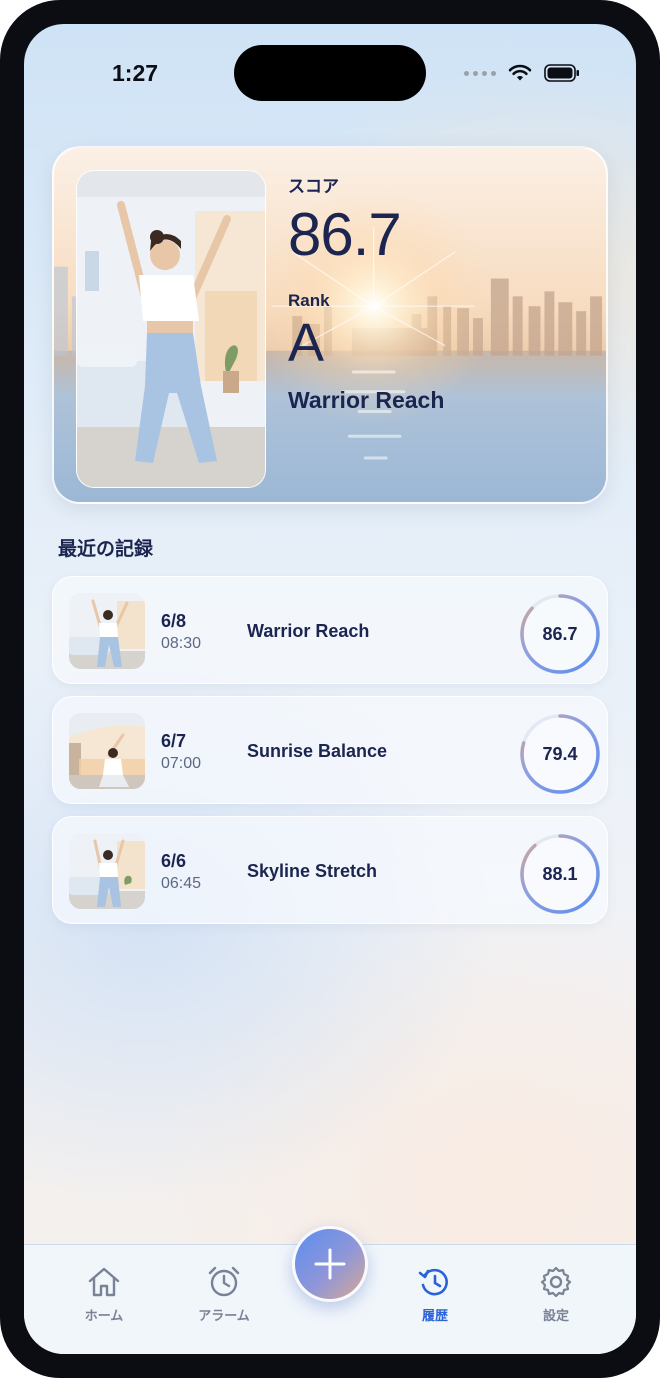 This screenshot has height=1378, width=660. I want to click on record-date: 6/7, so click(174, 741).